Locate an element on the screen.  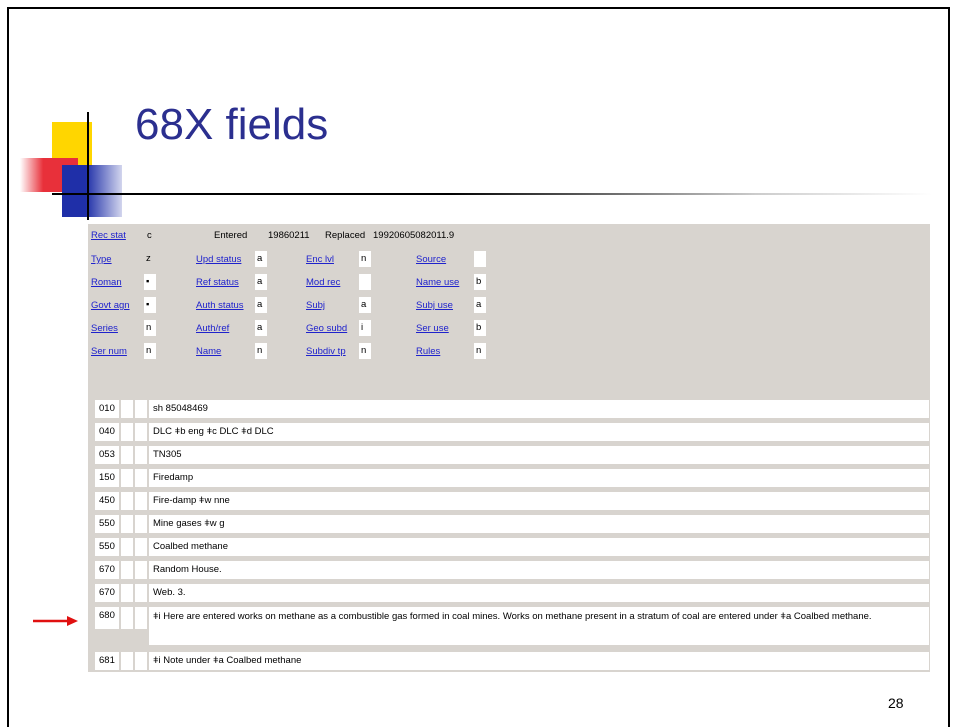
field-tag: 450 is located at coordinates (107, 501).